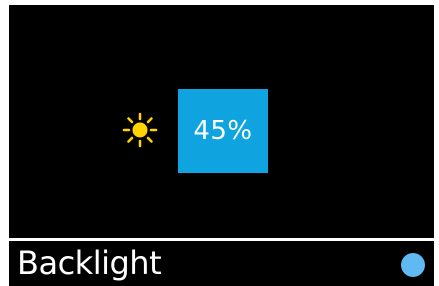 The height and width of the screenshot is (286, 439). I want to click on brightness-value: 45%, so click(223, 131).